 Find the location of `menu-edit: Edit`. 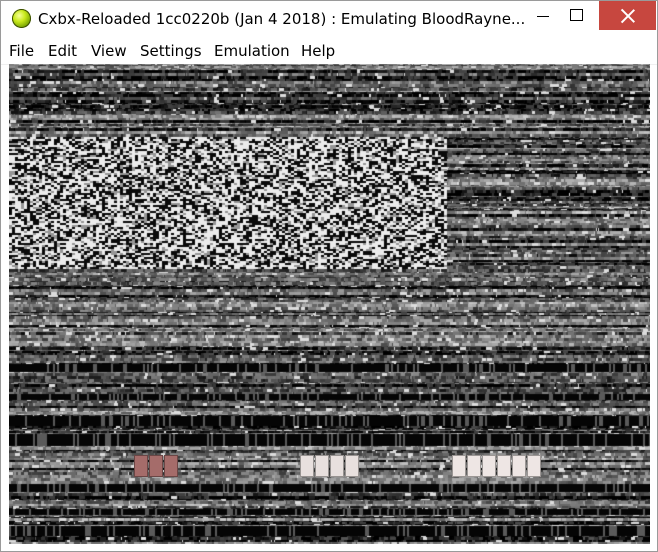

menu-edit: Edit is located at coordinates (62, 51).